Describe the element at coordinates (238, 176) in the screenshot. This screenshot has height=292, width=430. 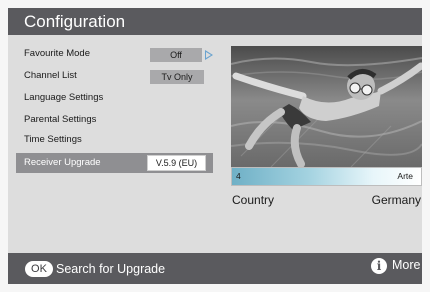
I see `channel-number: 4` at that location.